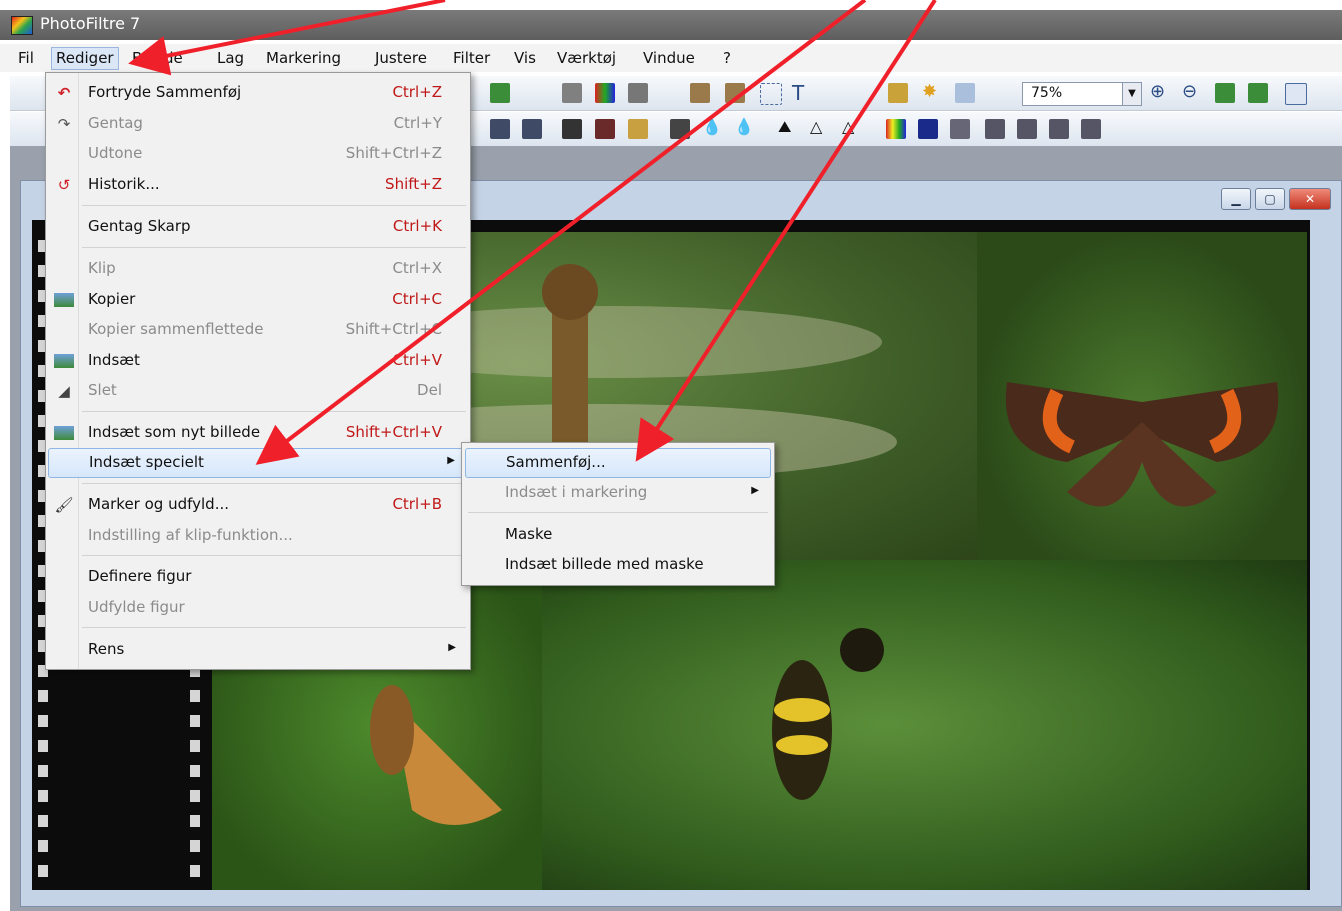 Image resolution: width=1342 pixels, height=911 pixels. What do you see at coordinates (64, 361) in the screenshot?
I see `paste-icon` at bounding box center [64, 361].